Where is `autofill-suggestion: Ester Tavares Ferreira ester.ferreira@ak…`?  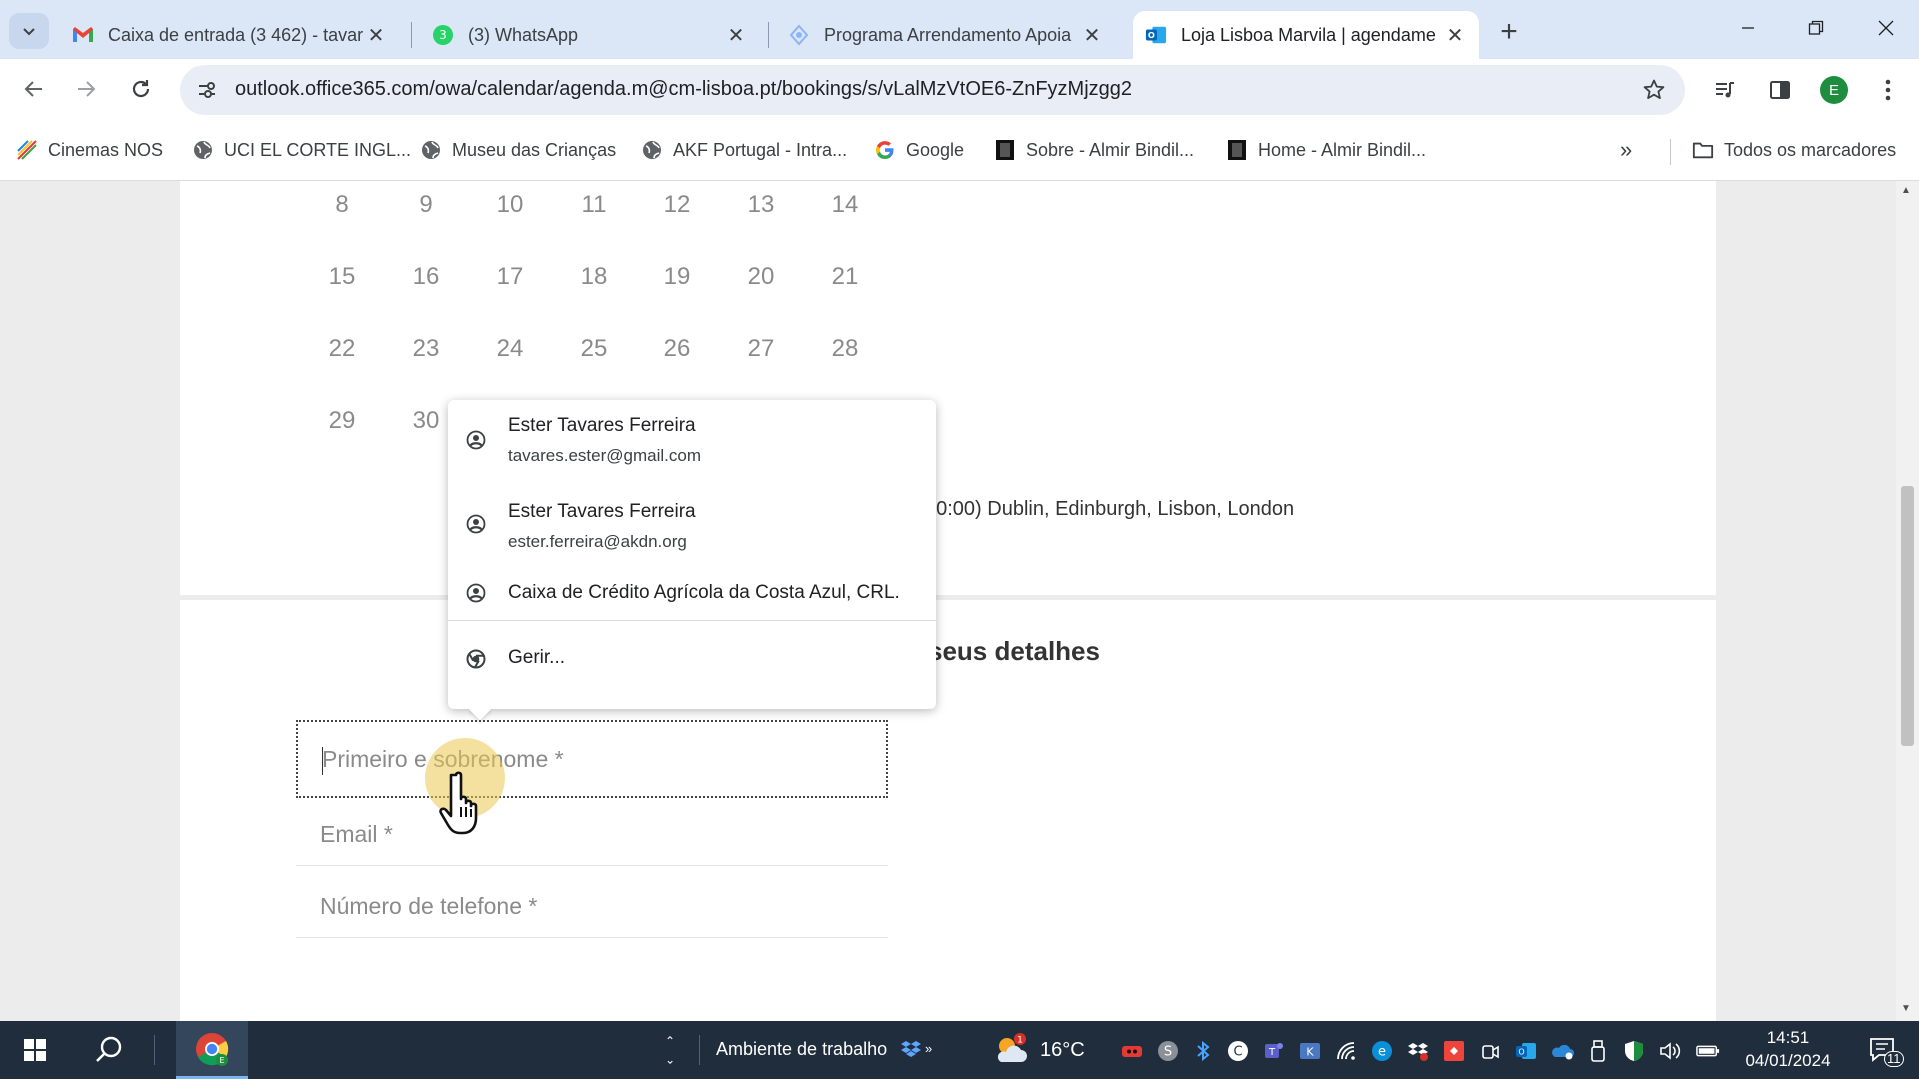 autofill-suggestion: Ester Tavares Ferreira ester.ferreira@ak… is located at coordinates (692, 524).